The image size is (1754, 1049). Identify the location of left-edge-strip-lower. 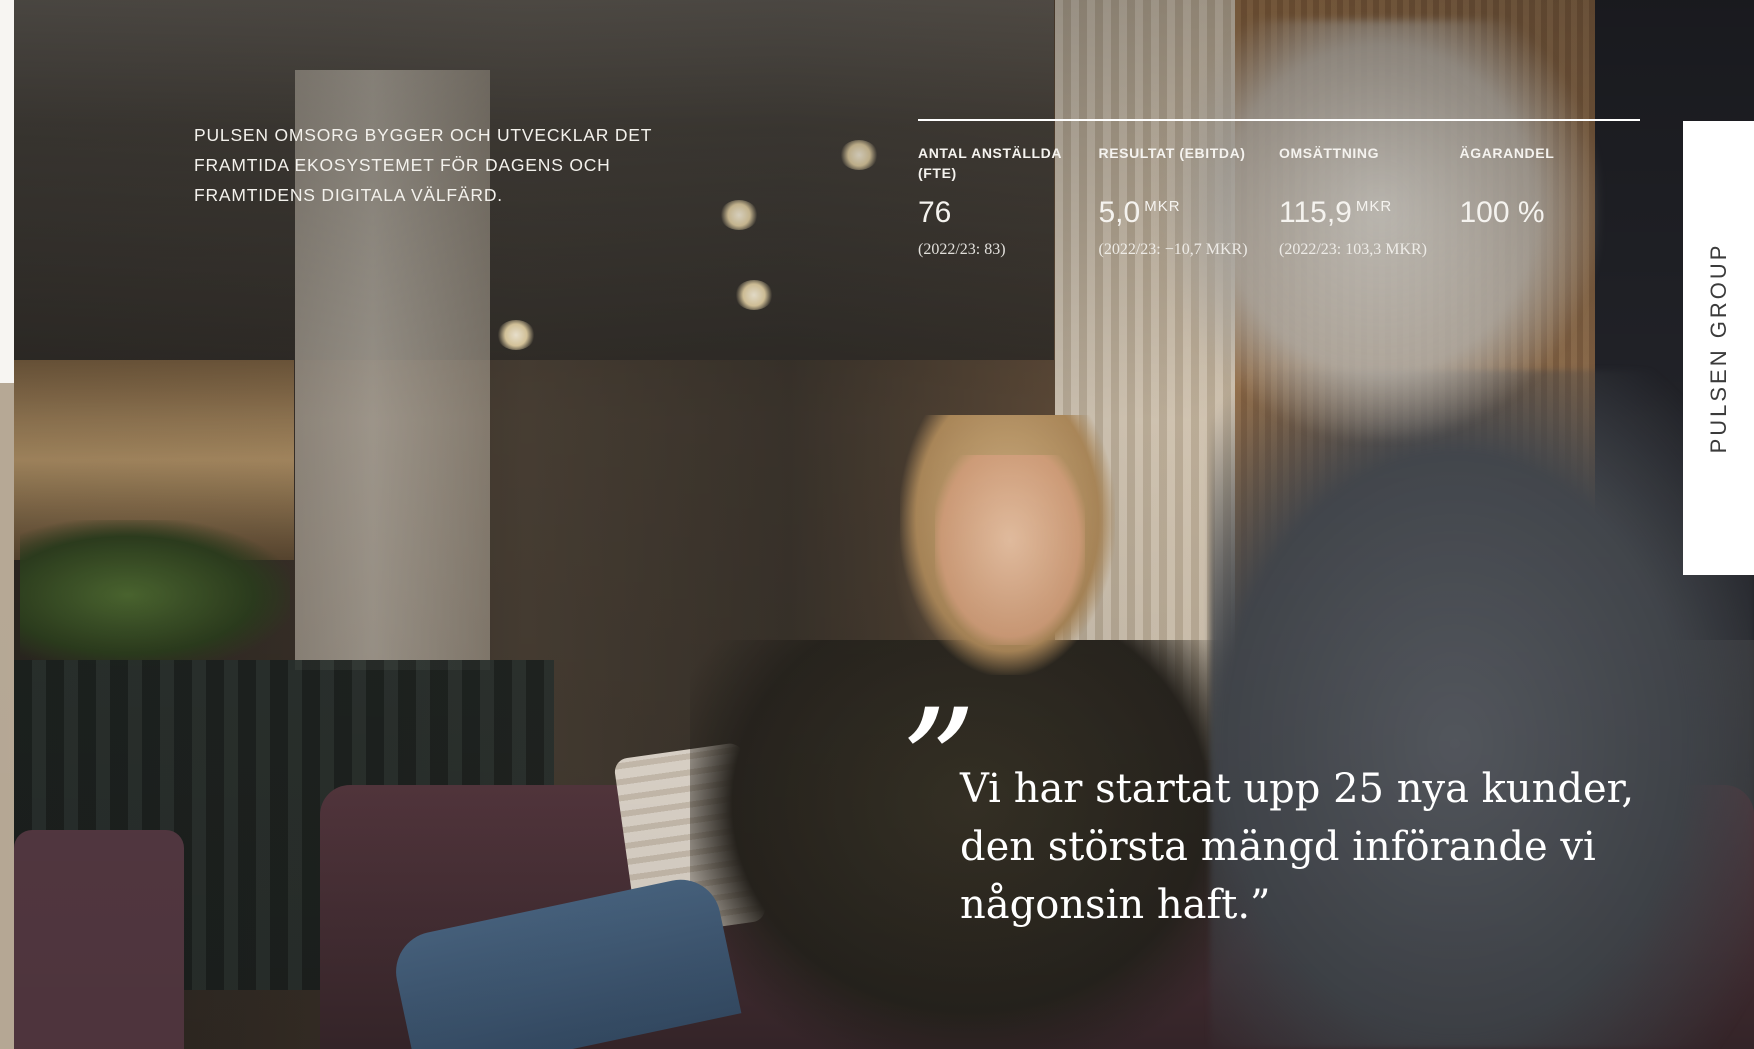
(7, 716).